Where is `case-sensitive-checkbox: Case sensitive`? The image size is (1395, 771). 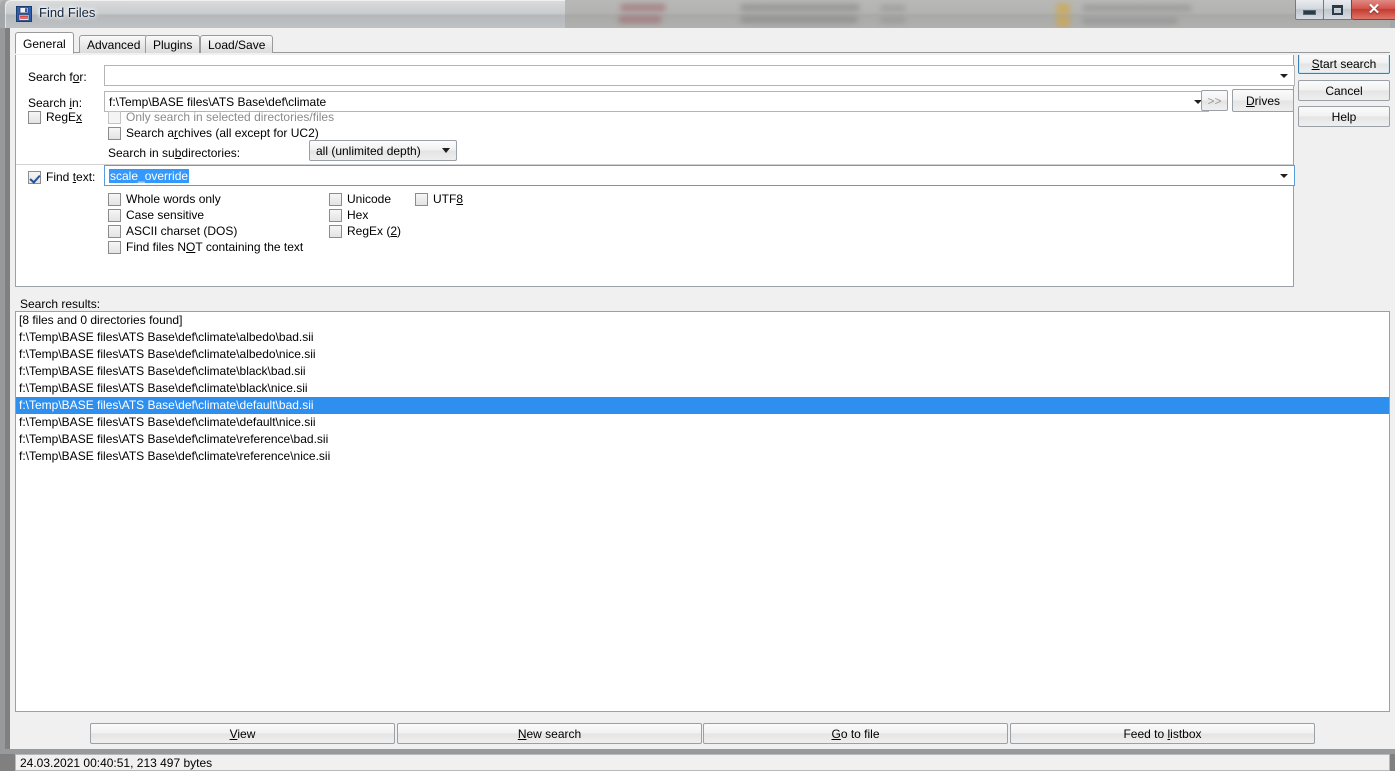
case-sensitive-checkbox: Case sensitive is located at coordinates (156, 215).